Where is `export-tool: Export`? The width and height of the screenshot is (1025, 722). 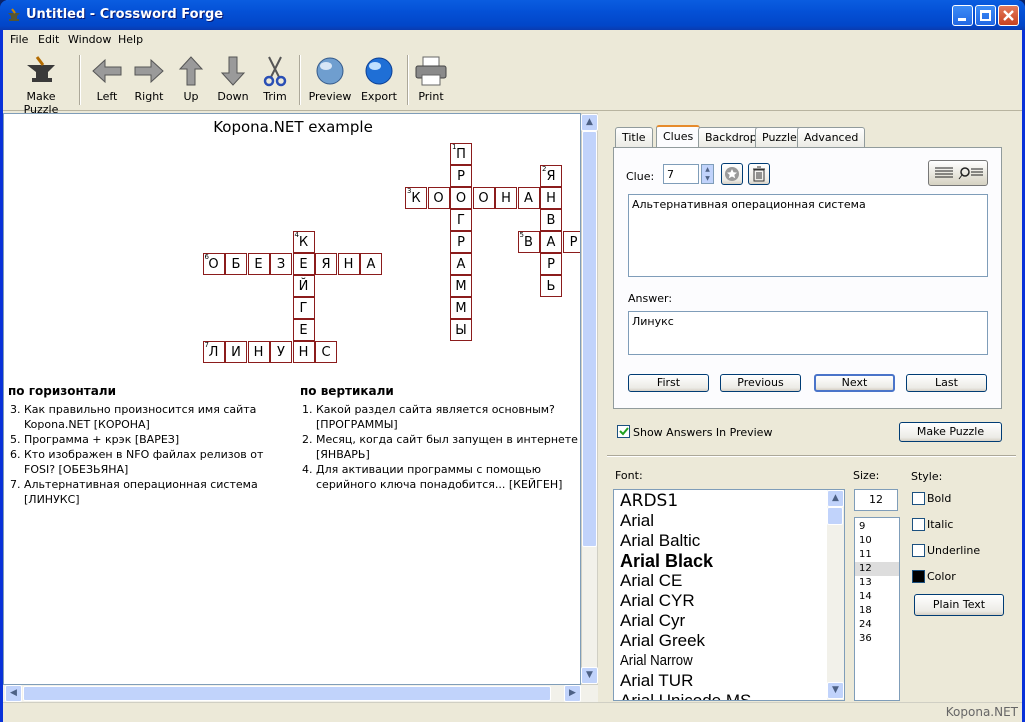
export-tool: Export is located at coordinates (379, 81).